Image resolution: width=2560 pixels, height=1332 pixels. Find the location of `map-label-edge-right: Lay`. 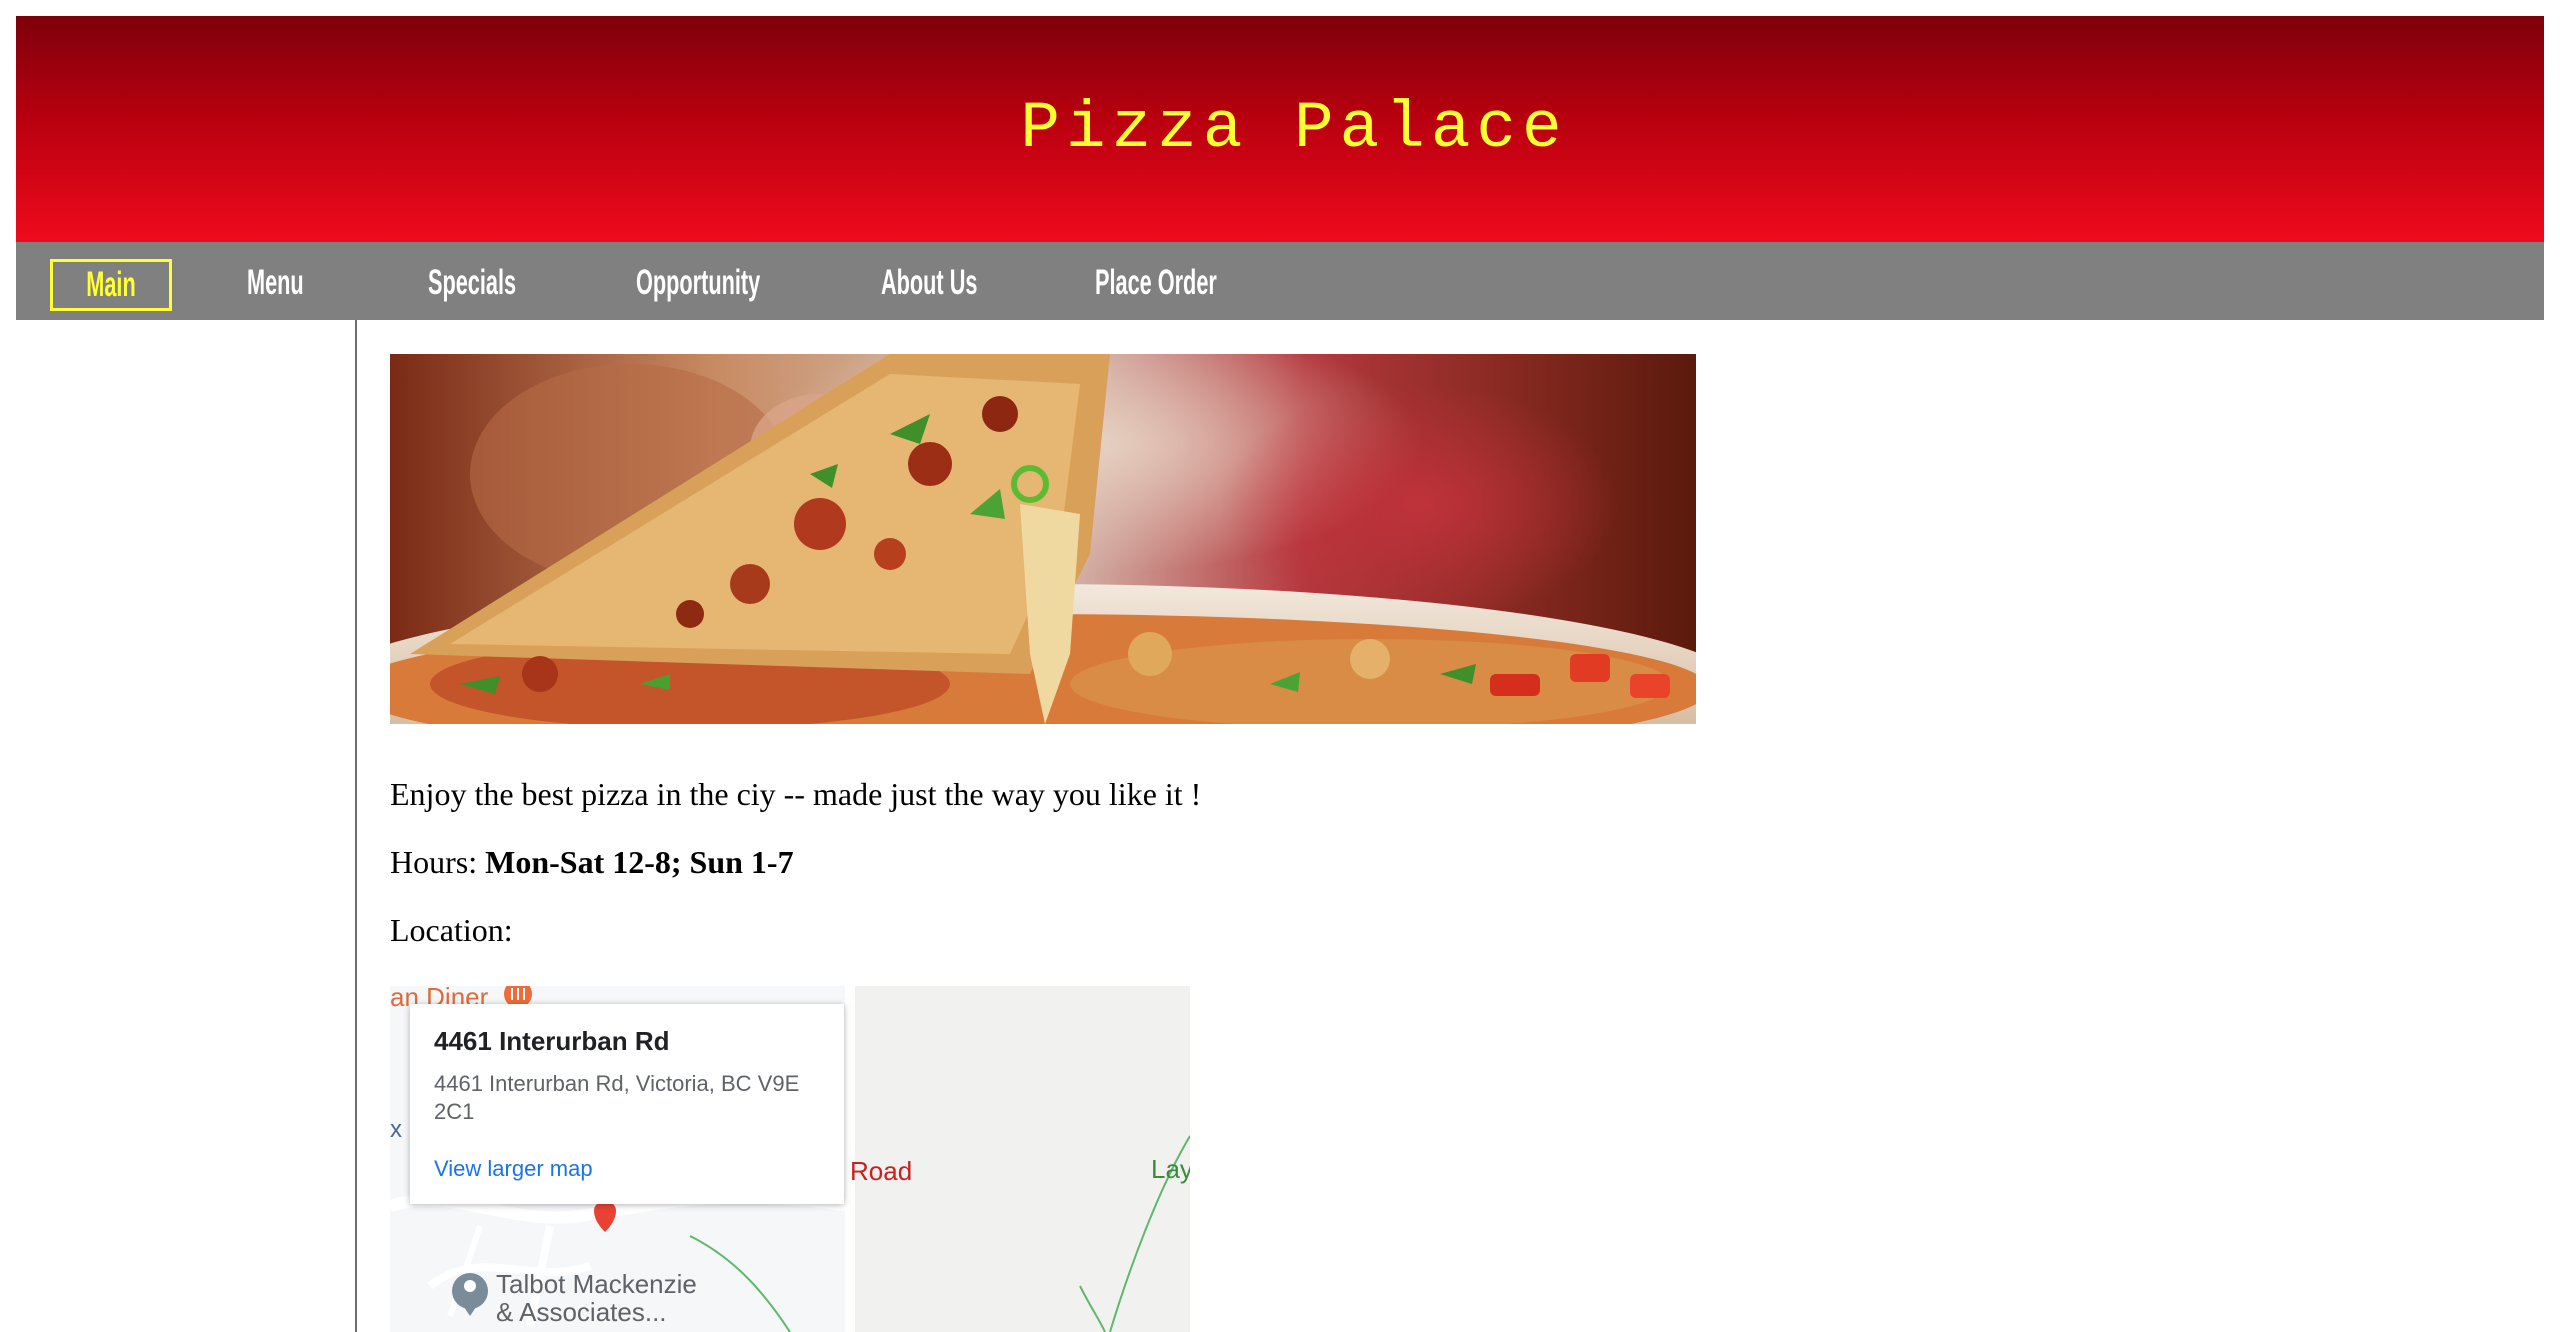

map-label-edge-right: Lay is located at coordinates (1170, 1169).